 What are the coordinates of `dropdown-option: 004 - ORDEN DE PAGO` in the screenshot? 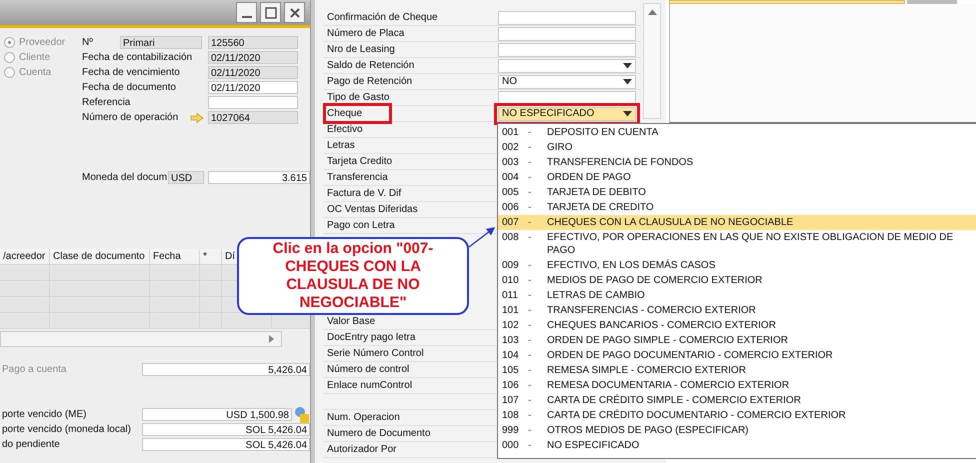 It's located at (737, 177).